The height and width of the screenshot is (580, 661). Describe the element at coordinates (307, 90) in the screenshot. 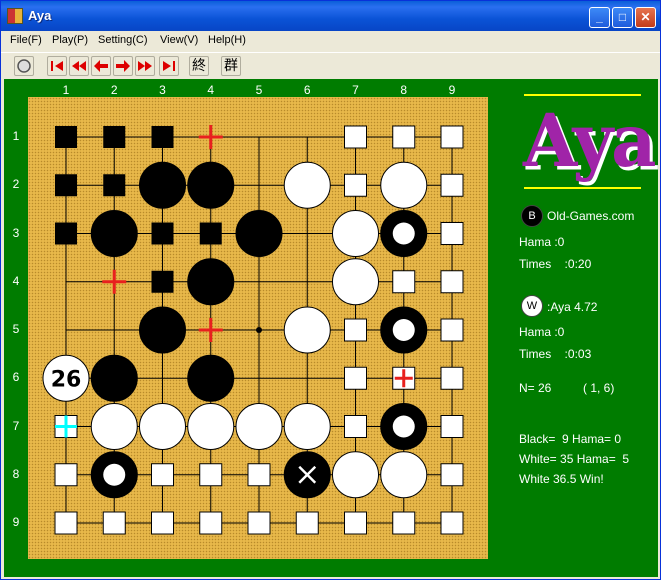

I see `col-label-6: 6` at that location.